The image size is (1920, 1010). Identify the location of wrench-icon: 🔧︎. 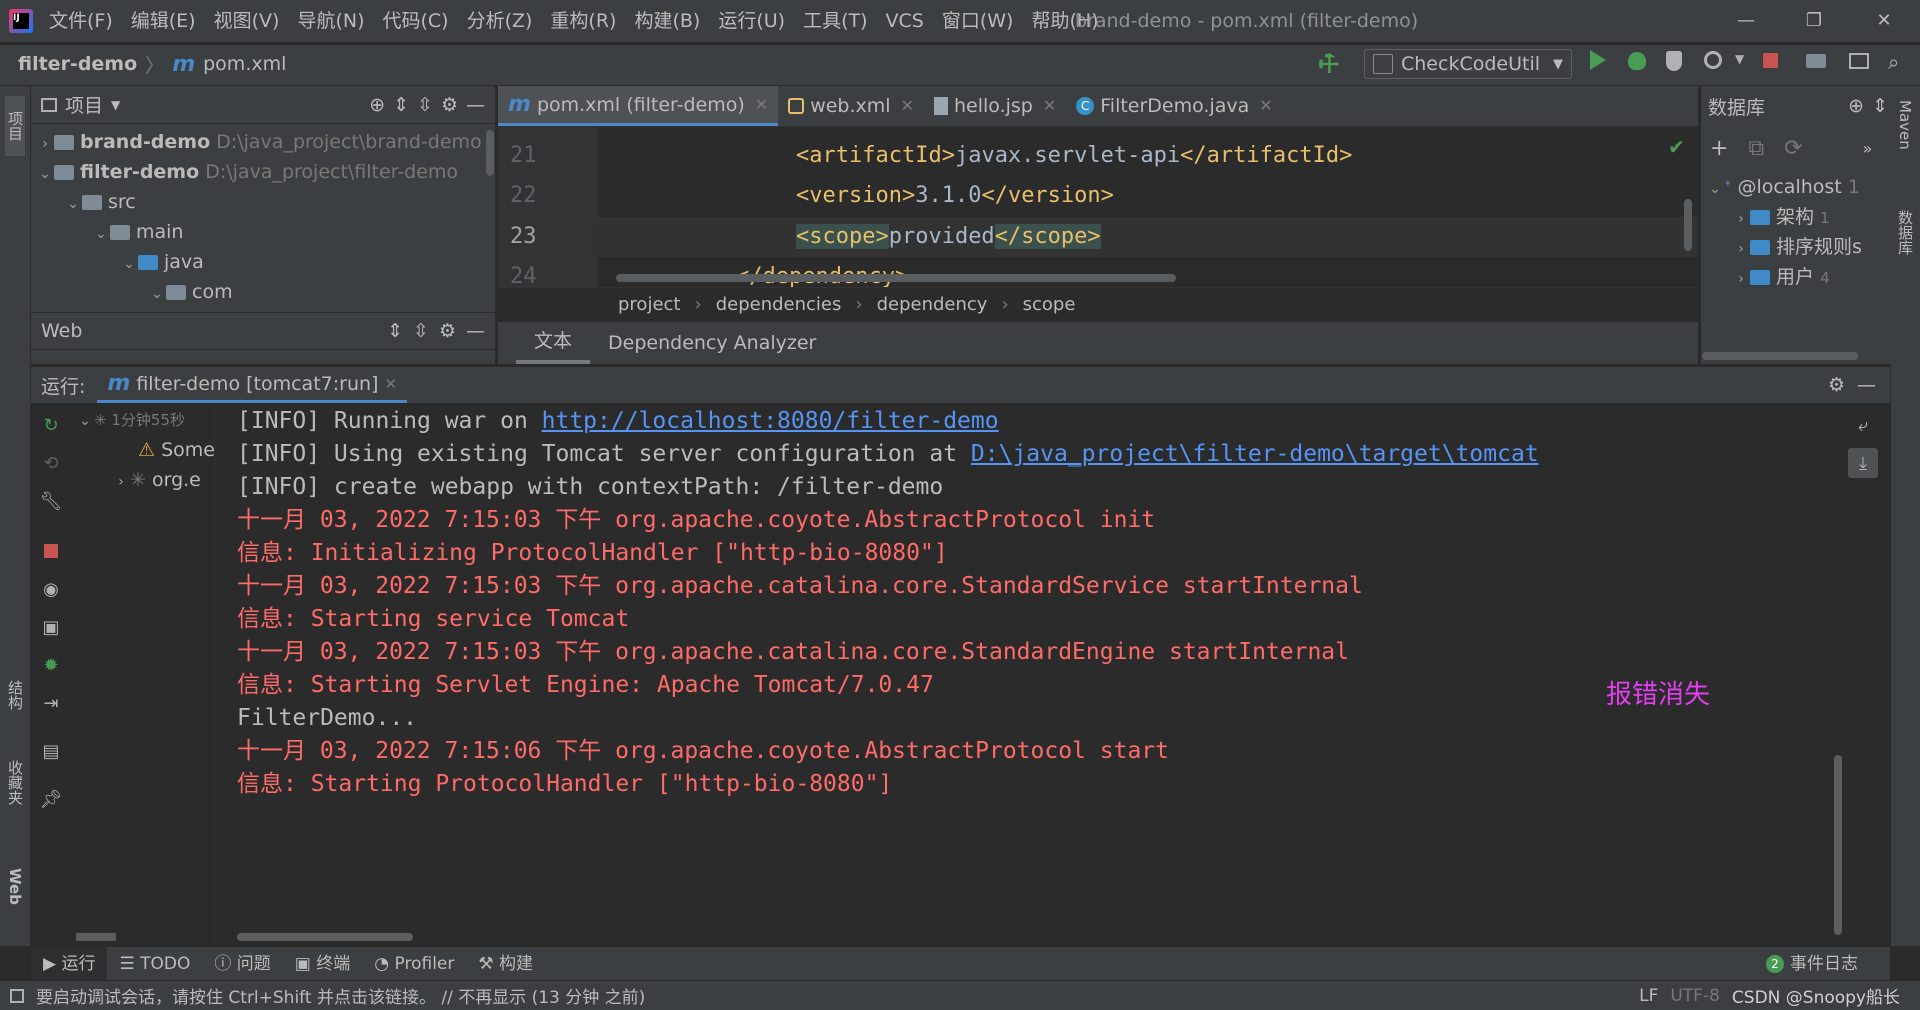
(51, 501).